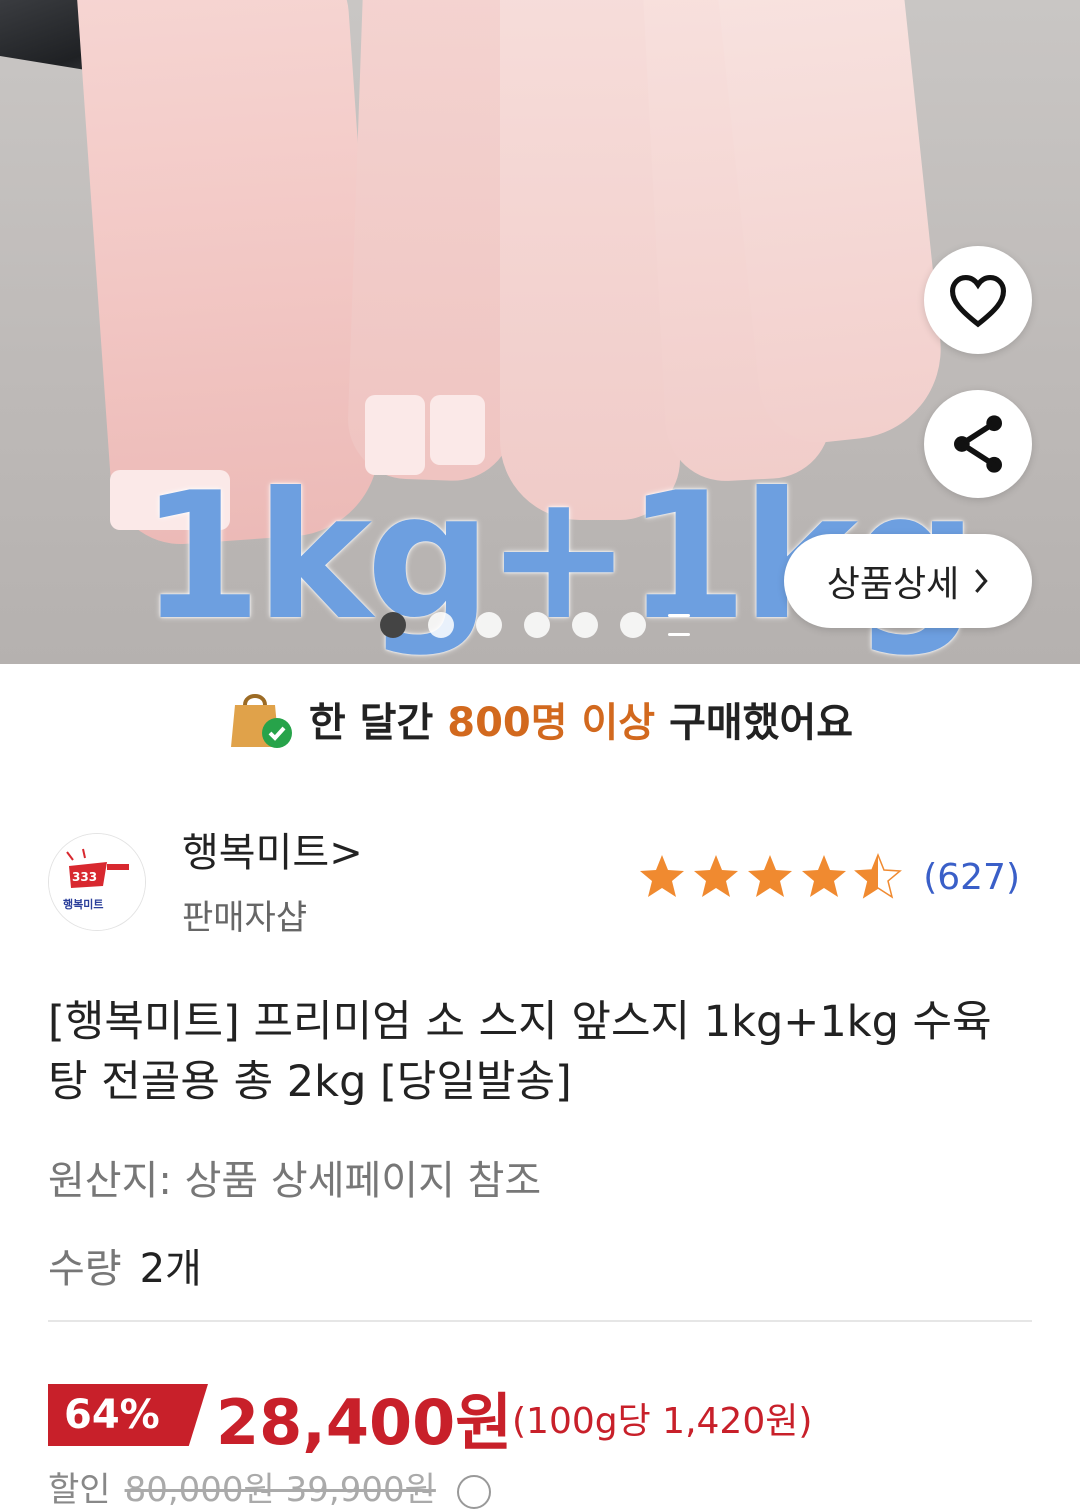  I want to click on sale-price: 28,400원, so click(364, 1422).